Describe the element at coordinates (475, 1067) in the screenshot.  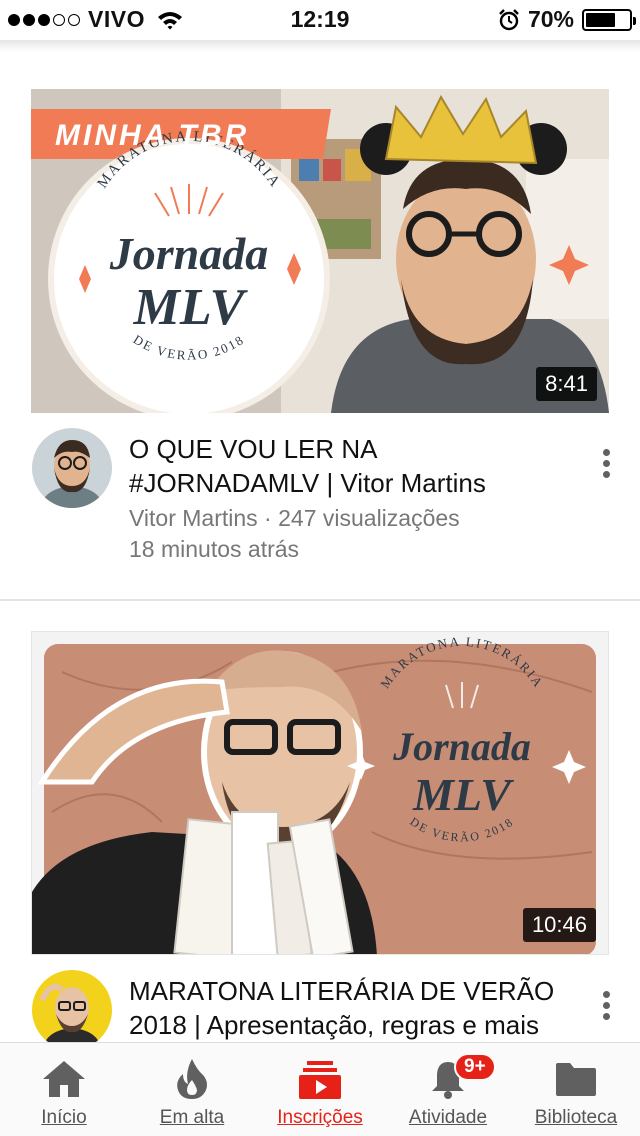
I see `notification-badge: 9+` at that location.